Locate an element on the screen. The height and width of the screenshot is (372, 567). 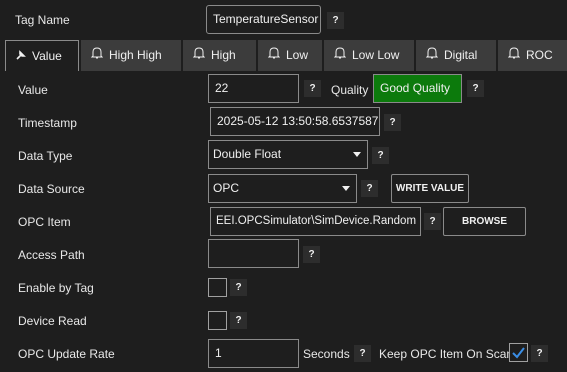
tag-name-input: TemperatureSensor is located at coordinates (263, 19).